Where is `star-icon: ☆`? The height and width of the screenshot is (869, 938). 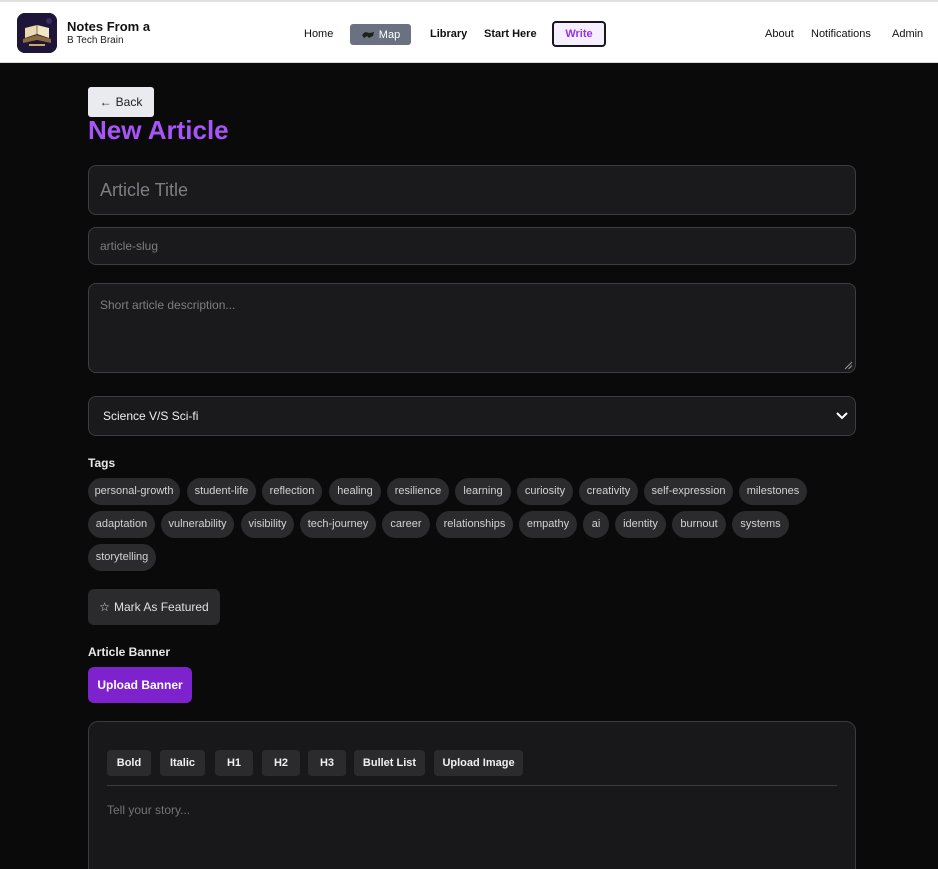 star-icon: ☆ is located at coordinates (105, 607).